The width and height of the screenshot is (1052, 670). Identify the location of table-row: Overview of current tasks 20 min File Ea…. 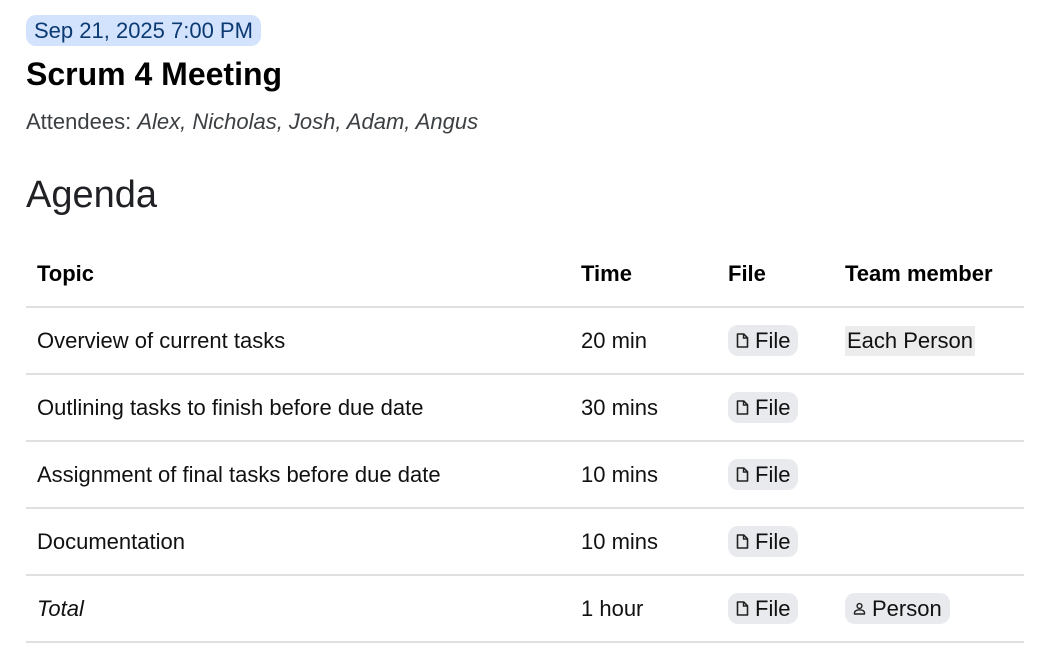
(525, 341).